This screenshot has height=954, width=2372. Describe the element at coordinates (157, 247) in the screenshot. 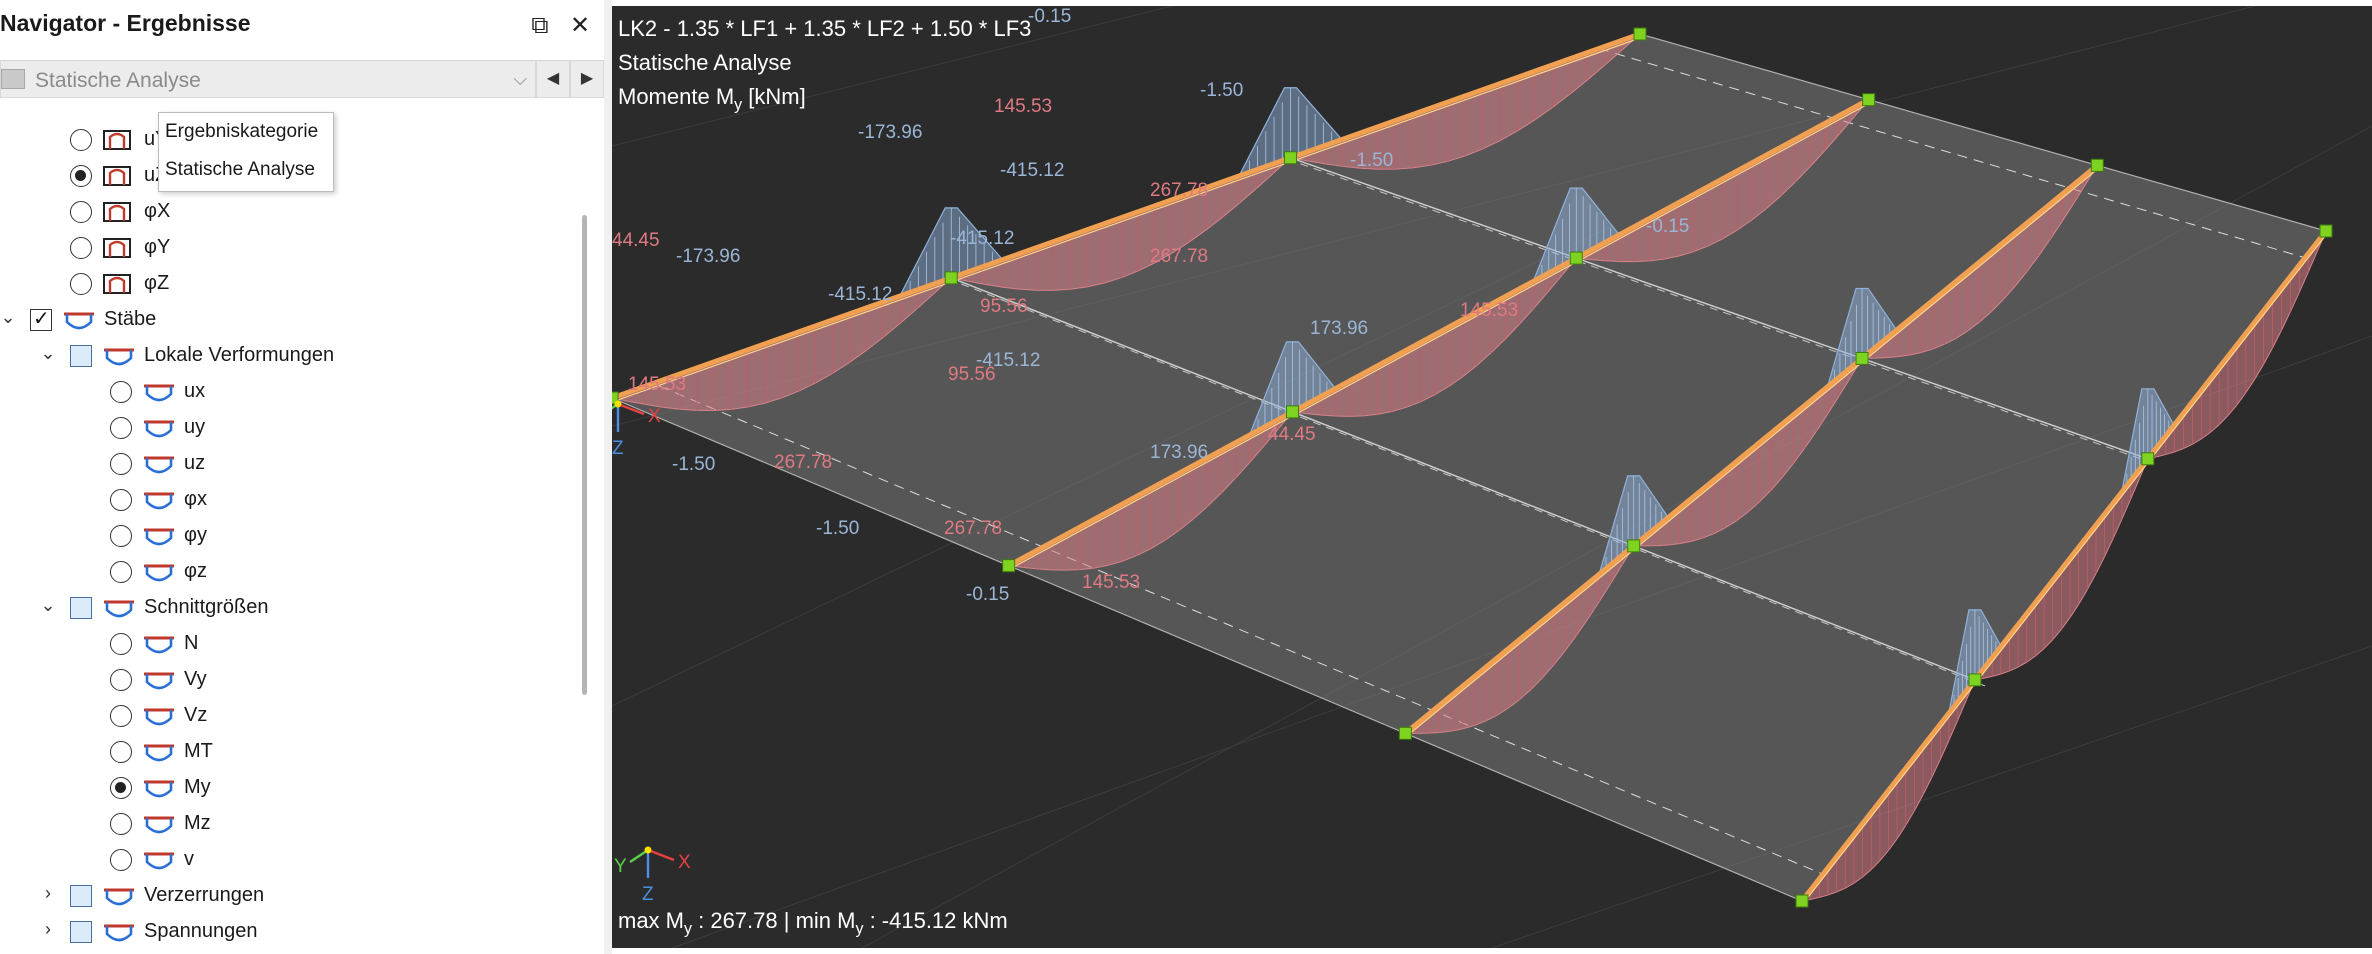

I see `tree-item-label: φY` at that location.